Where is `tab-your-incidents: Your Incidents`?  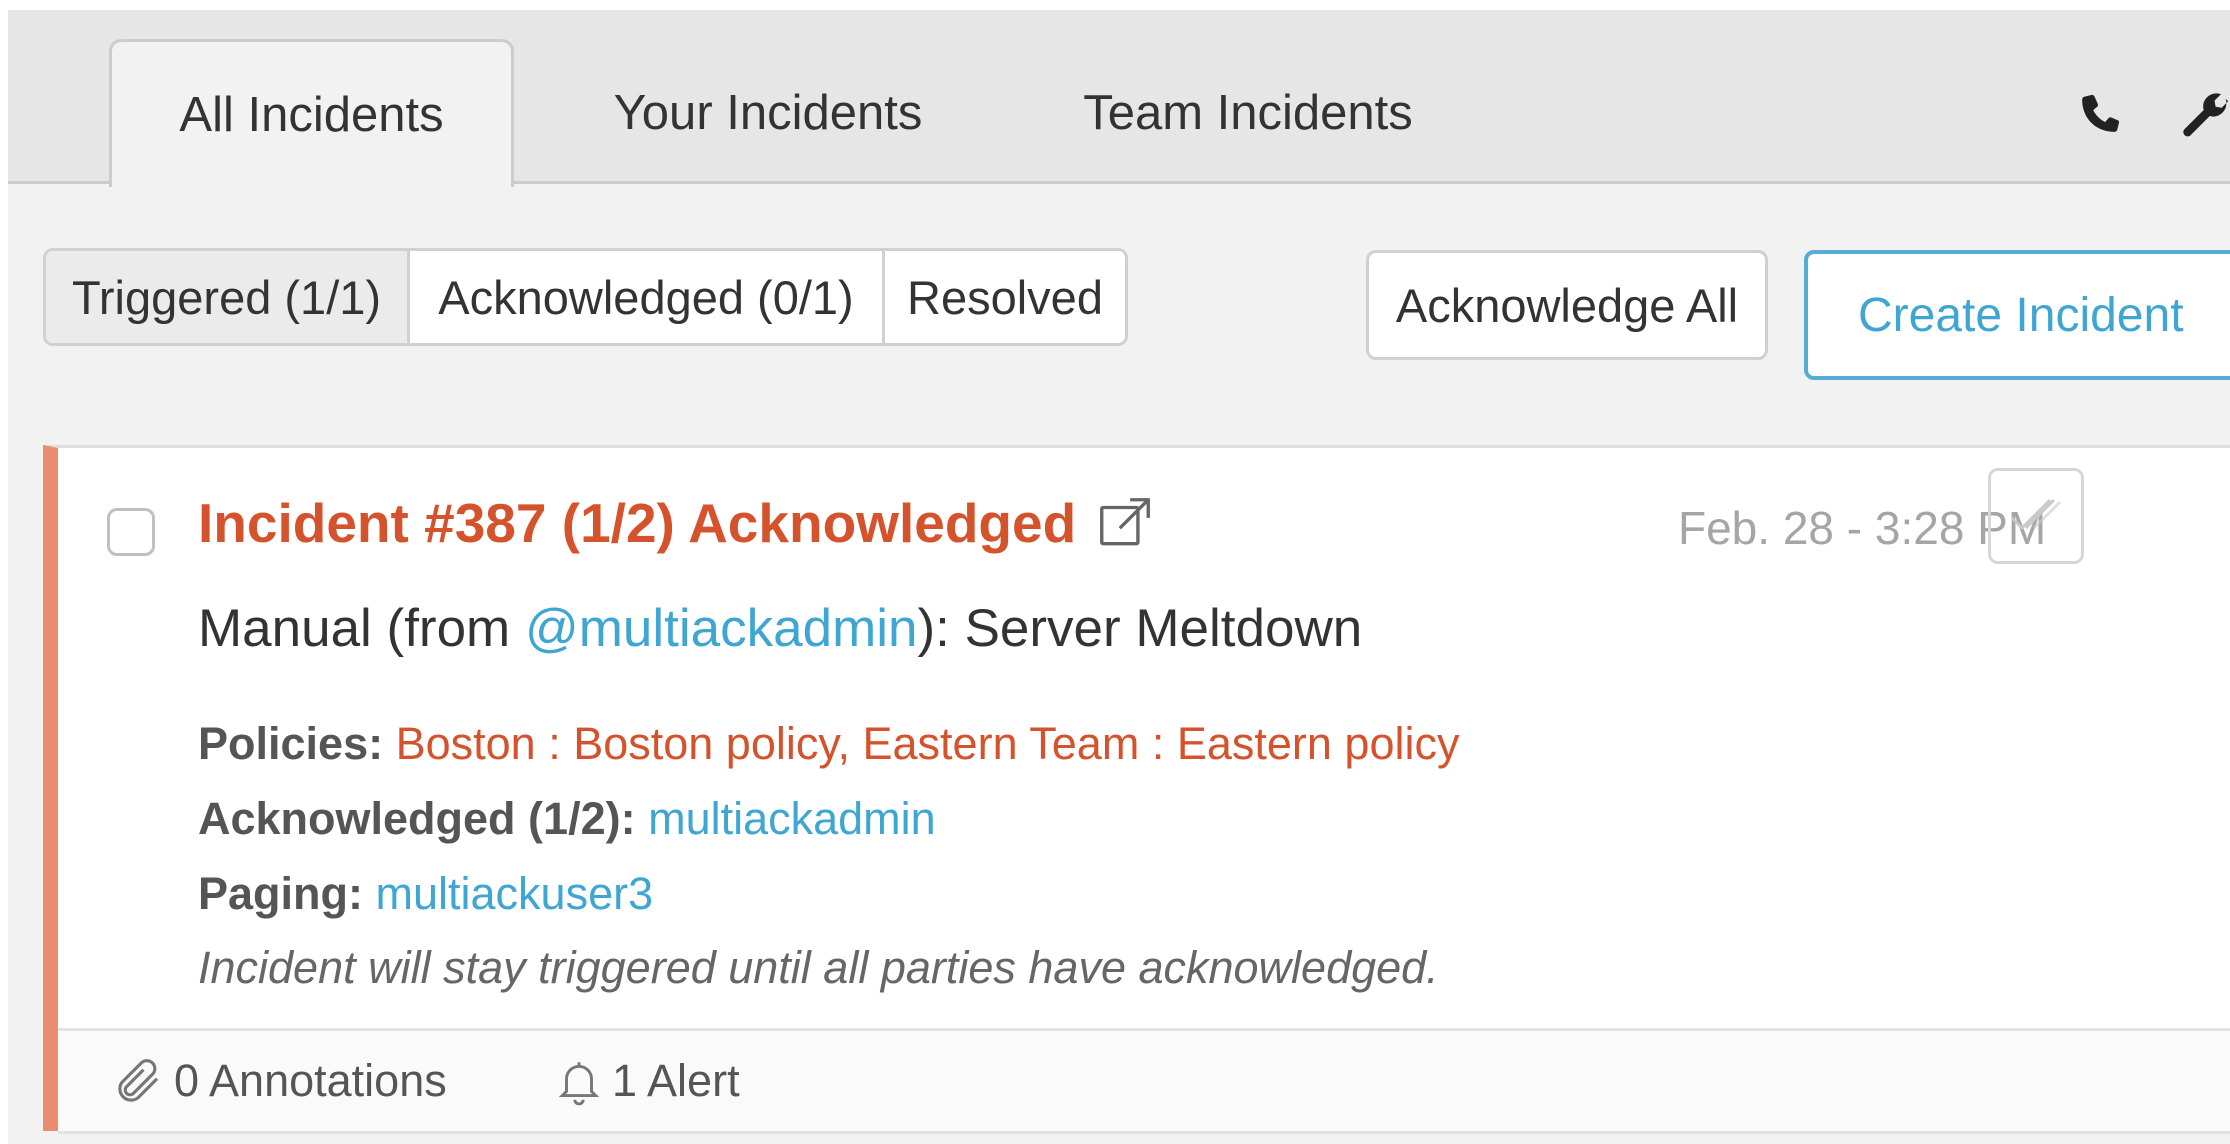
tab-your-incidents: Your Incidents is located at coordinates (768, 113).